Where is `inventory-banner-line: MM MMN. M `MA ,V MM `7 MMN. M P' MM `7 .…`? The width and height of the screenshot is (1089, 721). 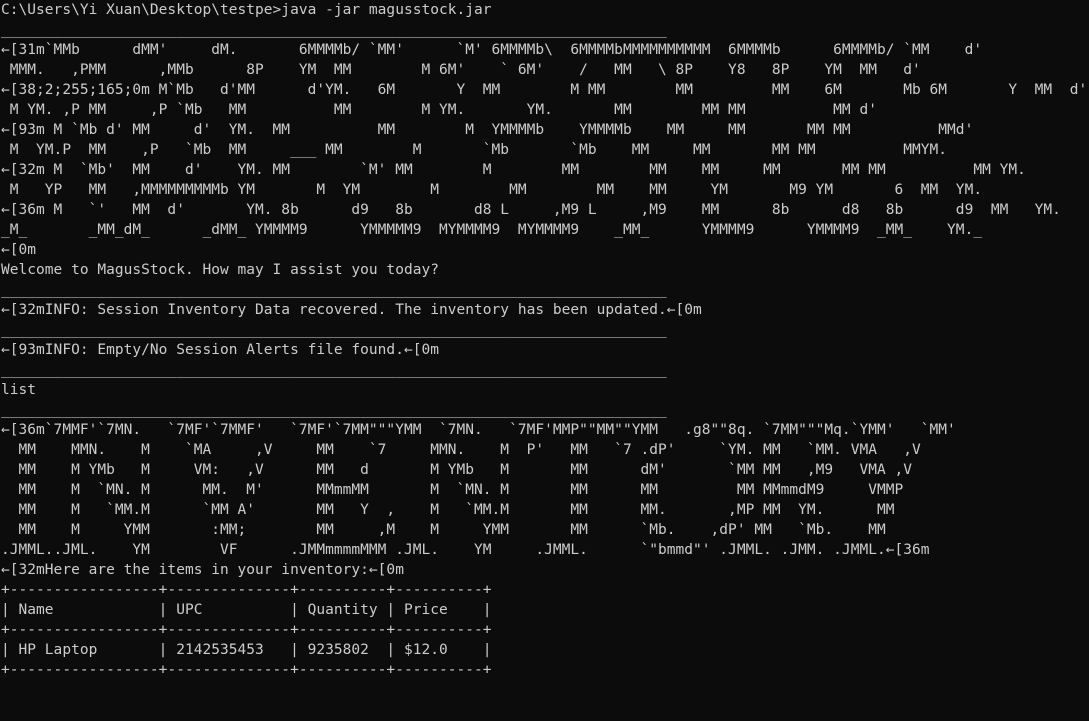 inventory-banner-line: MM MMN. M `MA ,V MM `7 MMN. M P' MM `7 .… is located at coordinates (461, 450).